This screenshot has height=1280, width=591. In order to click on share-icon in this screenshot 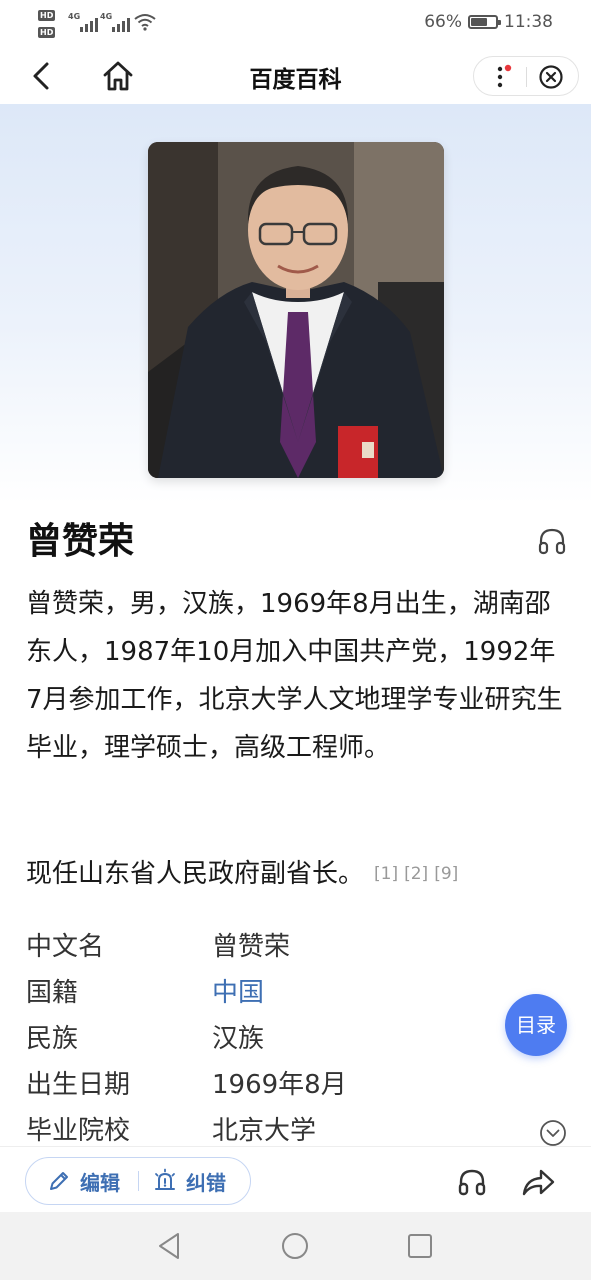, I will do `click(538, 1182)`.